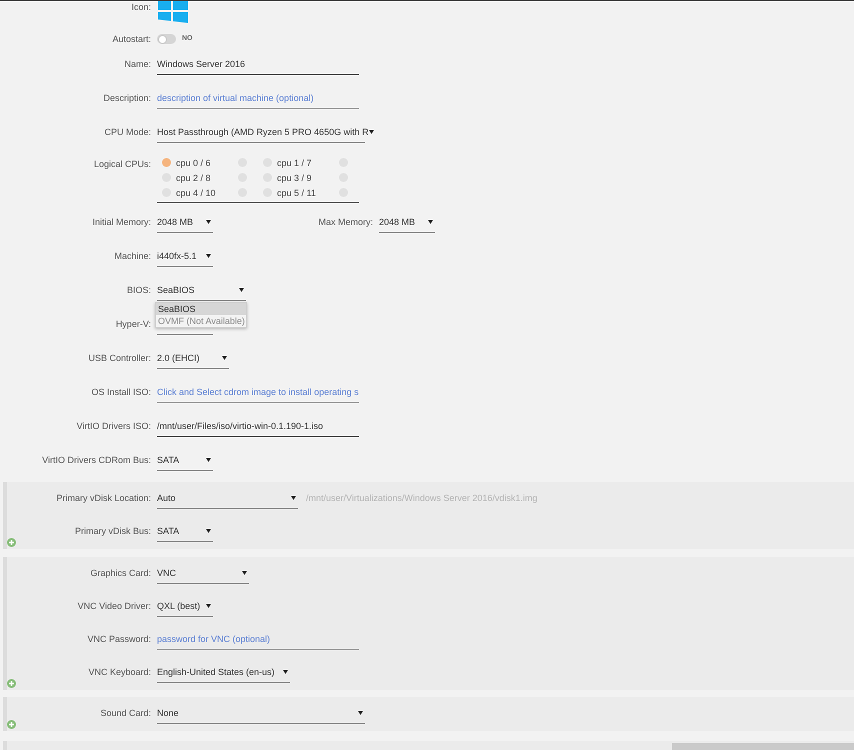 This screenshot has width=854, height=750. What do you see at coordinates (141, 7) in the screenshot?
I see `field-label: Icon:` at bounding box center [141, 7].